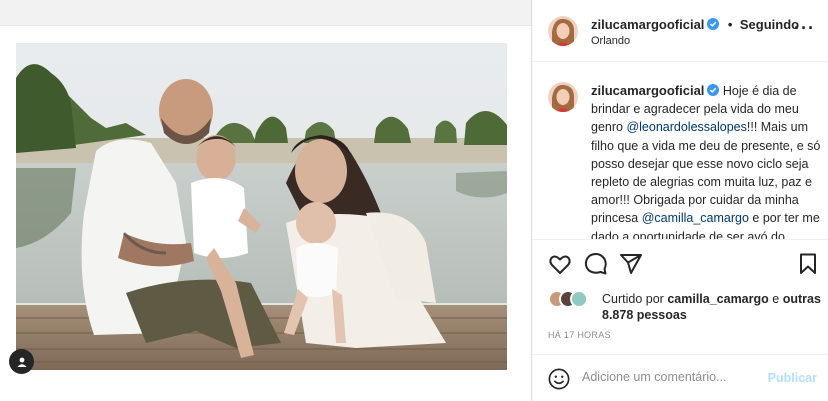 The width and height of the screenshot is (828, 401). Describe the element at coordinates (776, 299) in the screenshot. I see `likes-joiner: e` at that location.